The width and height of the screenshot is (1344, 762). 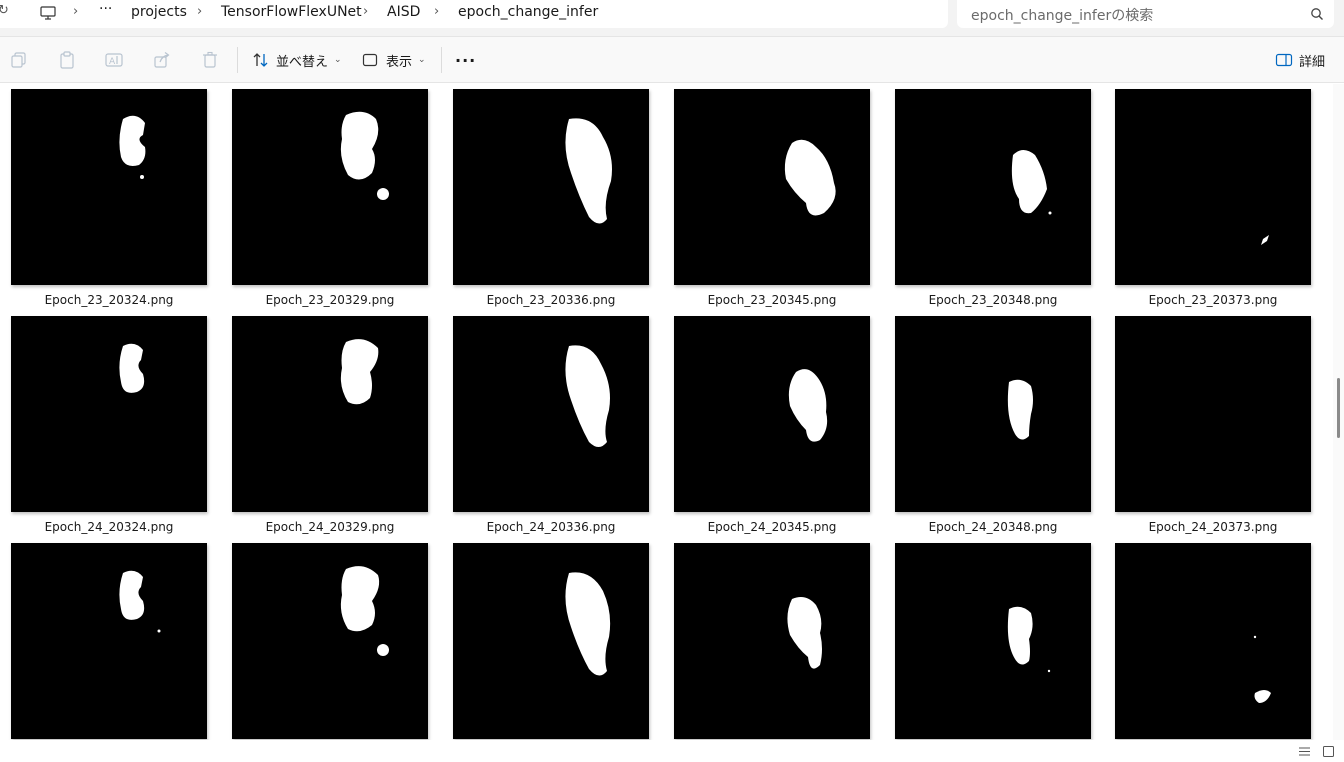 What do you see at coordinates (403, 12) in the screenshot?
I see `breadcrumb-item-aisd: AISD` at bounding box center [403, 12].